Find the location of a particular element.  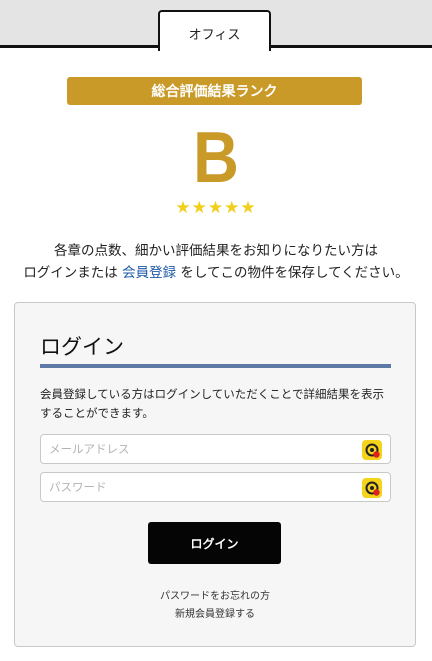

rank-banner: 総合評価結果ランク is located at coordinates (214, 91).